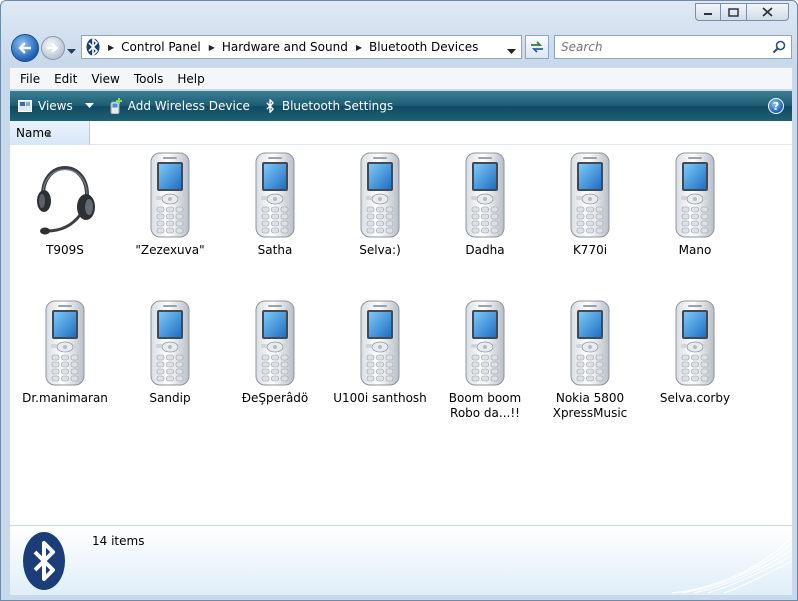  I want to click on refresh-button, so click(537, 47).